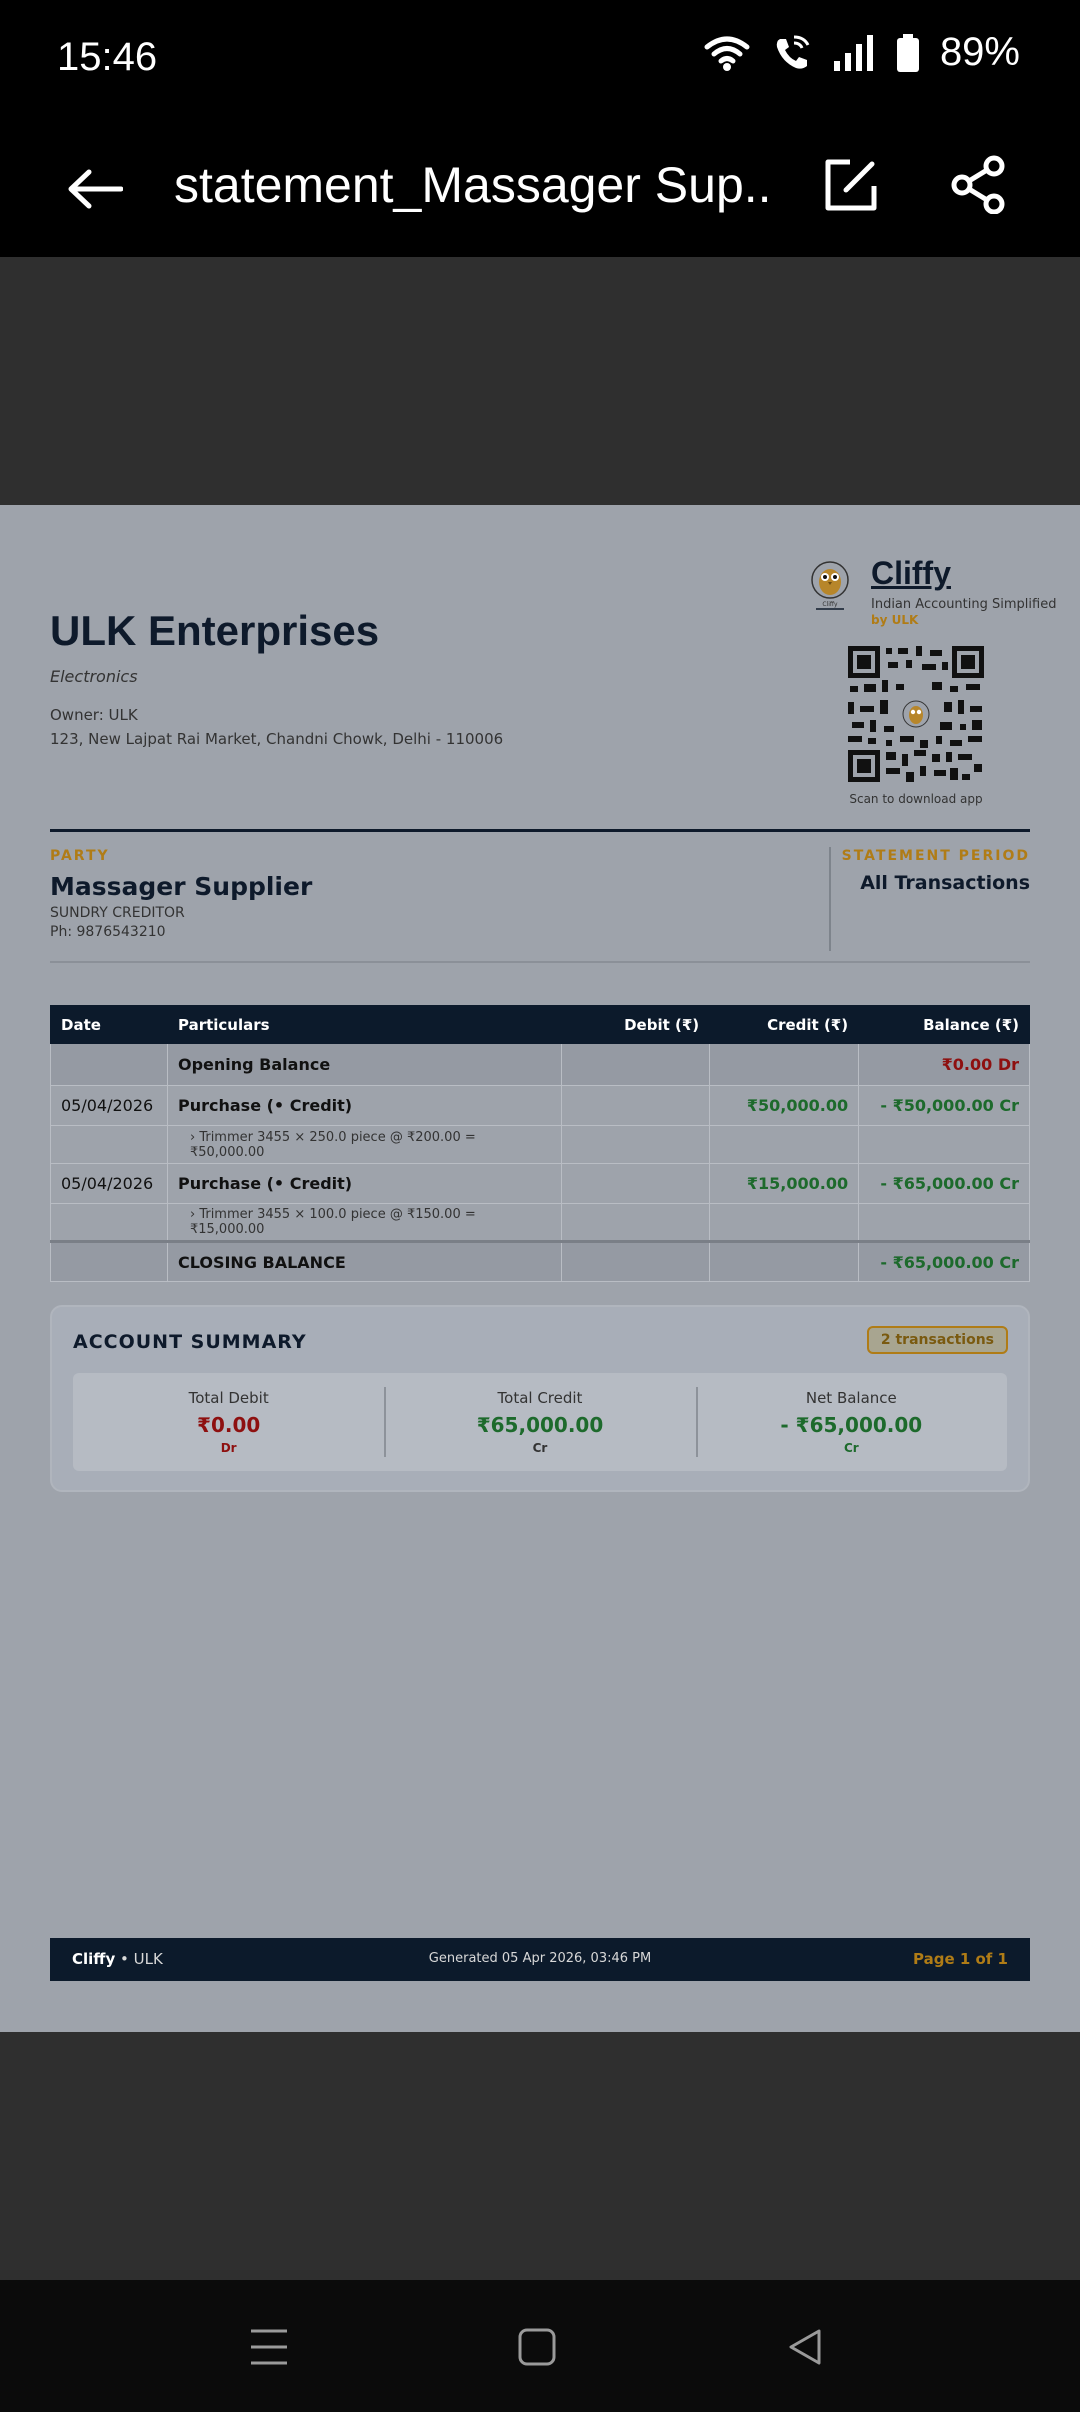  Describe the element at coordinates (935, 856) in the screenshot. I see `statement-period-label: STATEMENT PERIOD` at that location.